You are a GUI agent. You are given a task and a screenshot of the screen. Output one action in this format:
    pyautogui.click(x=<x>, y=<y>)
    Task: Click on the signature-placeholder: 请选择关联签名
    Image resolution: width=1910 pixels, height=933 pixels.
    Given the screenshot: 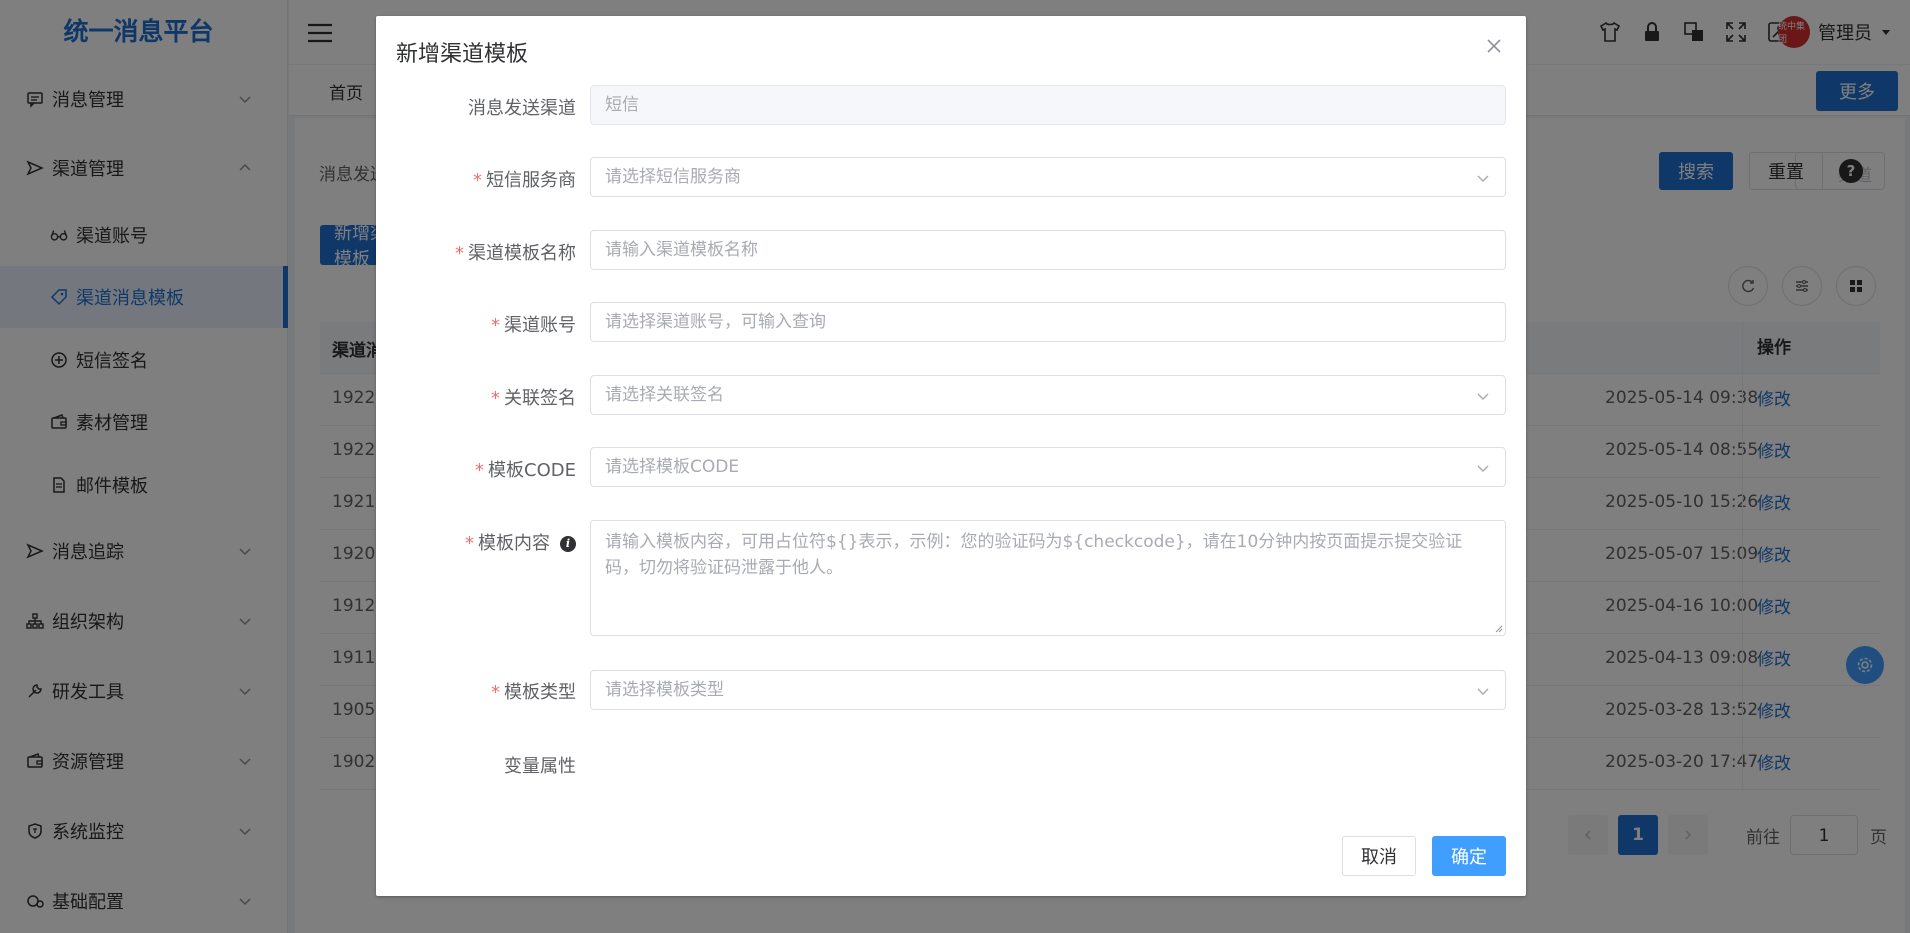 What is the action you would take?
    pyautogui.click(x=664, y=395)
    